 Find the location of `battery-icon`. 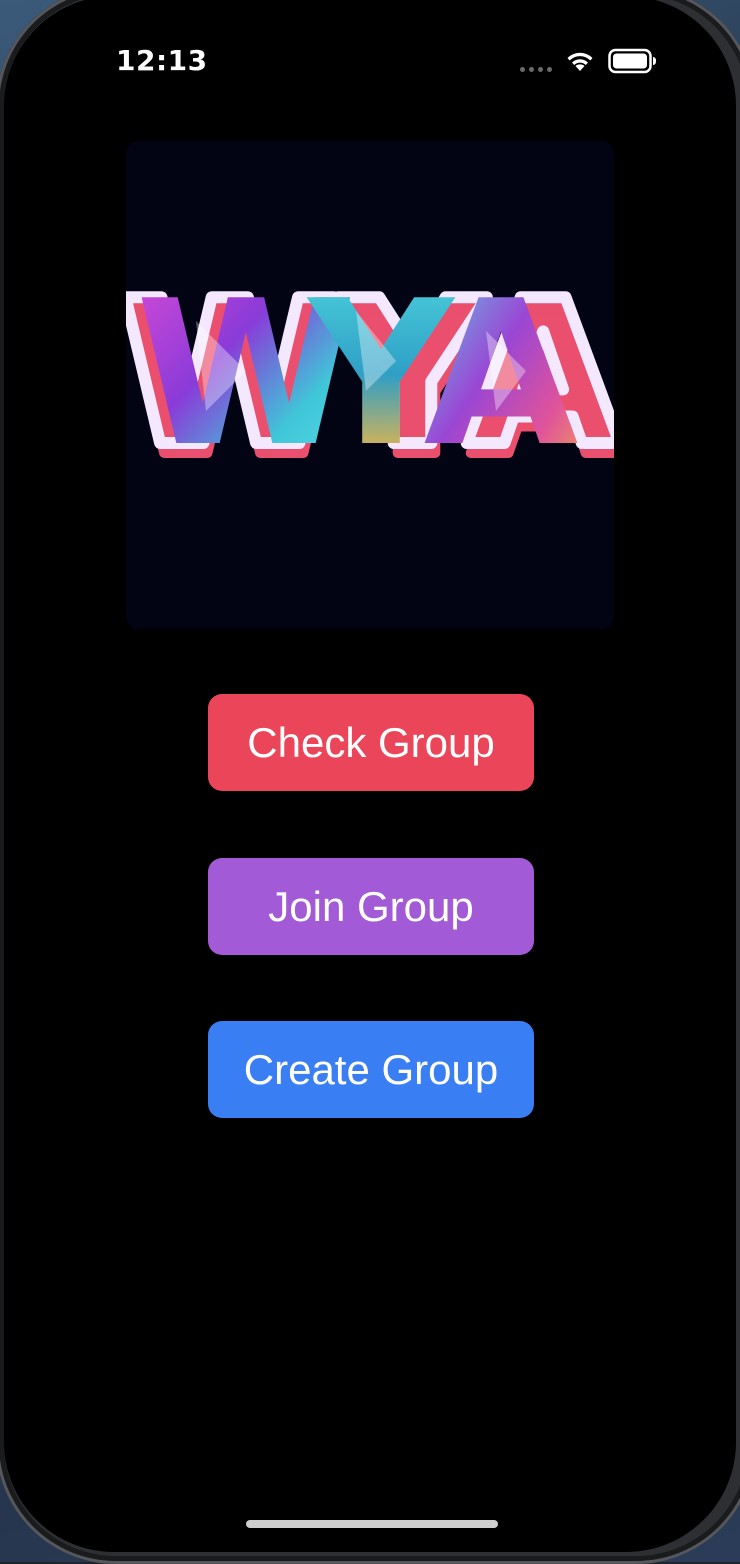

battery-icon is located at coordinates (632, 61).